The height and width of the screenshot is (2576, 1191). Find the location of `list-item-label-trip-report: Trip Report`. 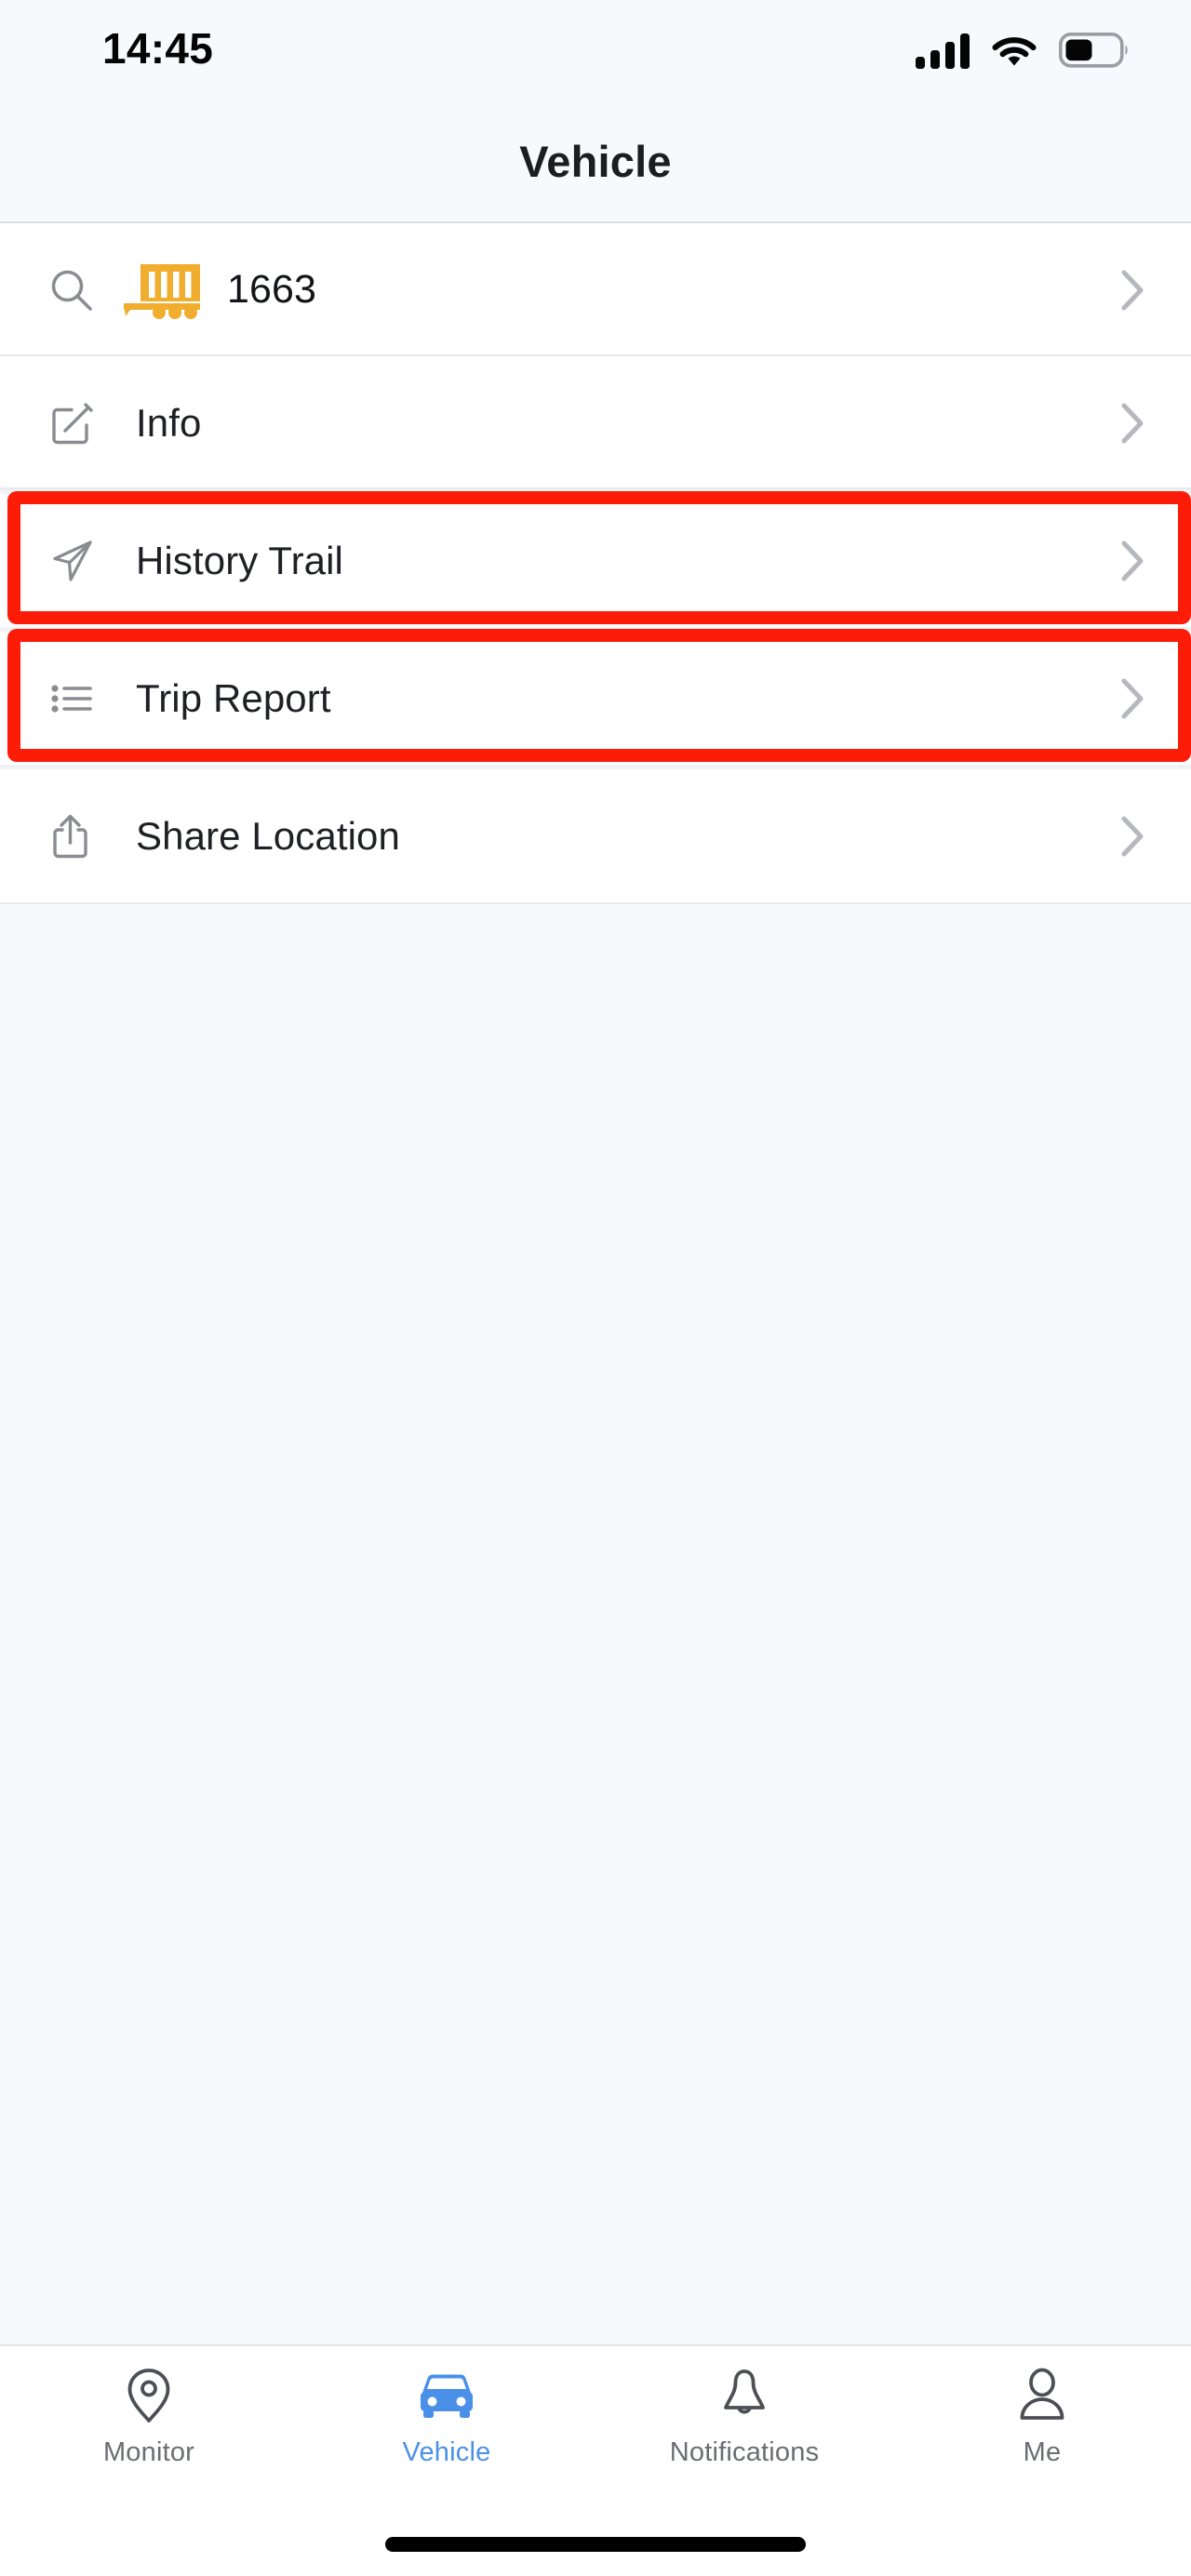

list-item-label-trip-report: Trip Report is located at coordinates (233, 697).